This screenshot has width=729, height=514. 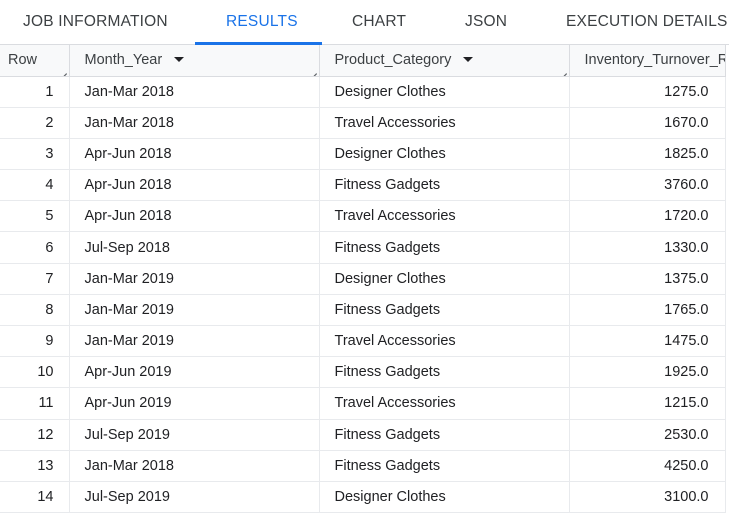 I want to click on column-header-product-category: Product_Category, so click(x=444, y=61).